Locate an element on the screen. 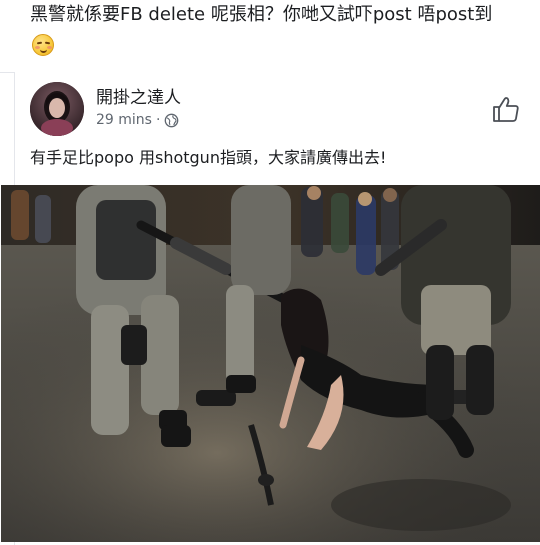 The image size is (540, 545). author-avatar is located at coordinates (57, 109).